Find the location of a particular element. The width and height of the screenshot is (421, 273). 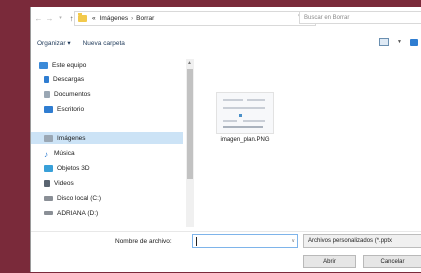

preview-pane-icon is located at coordinates (414, 42).